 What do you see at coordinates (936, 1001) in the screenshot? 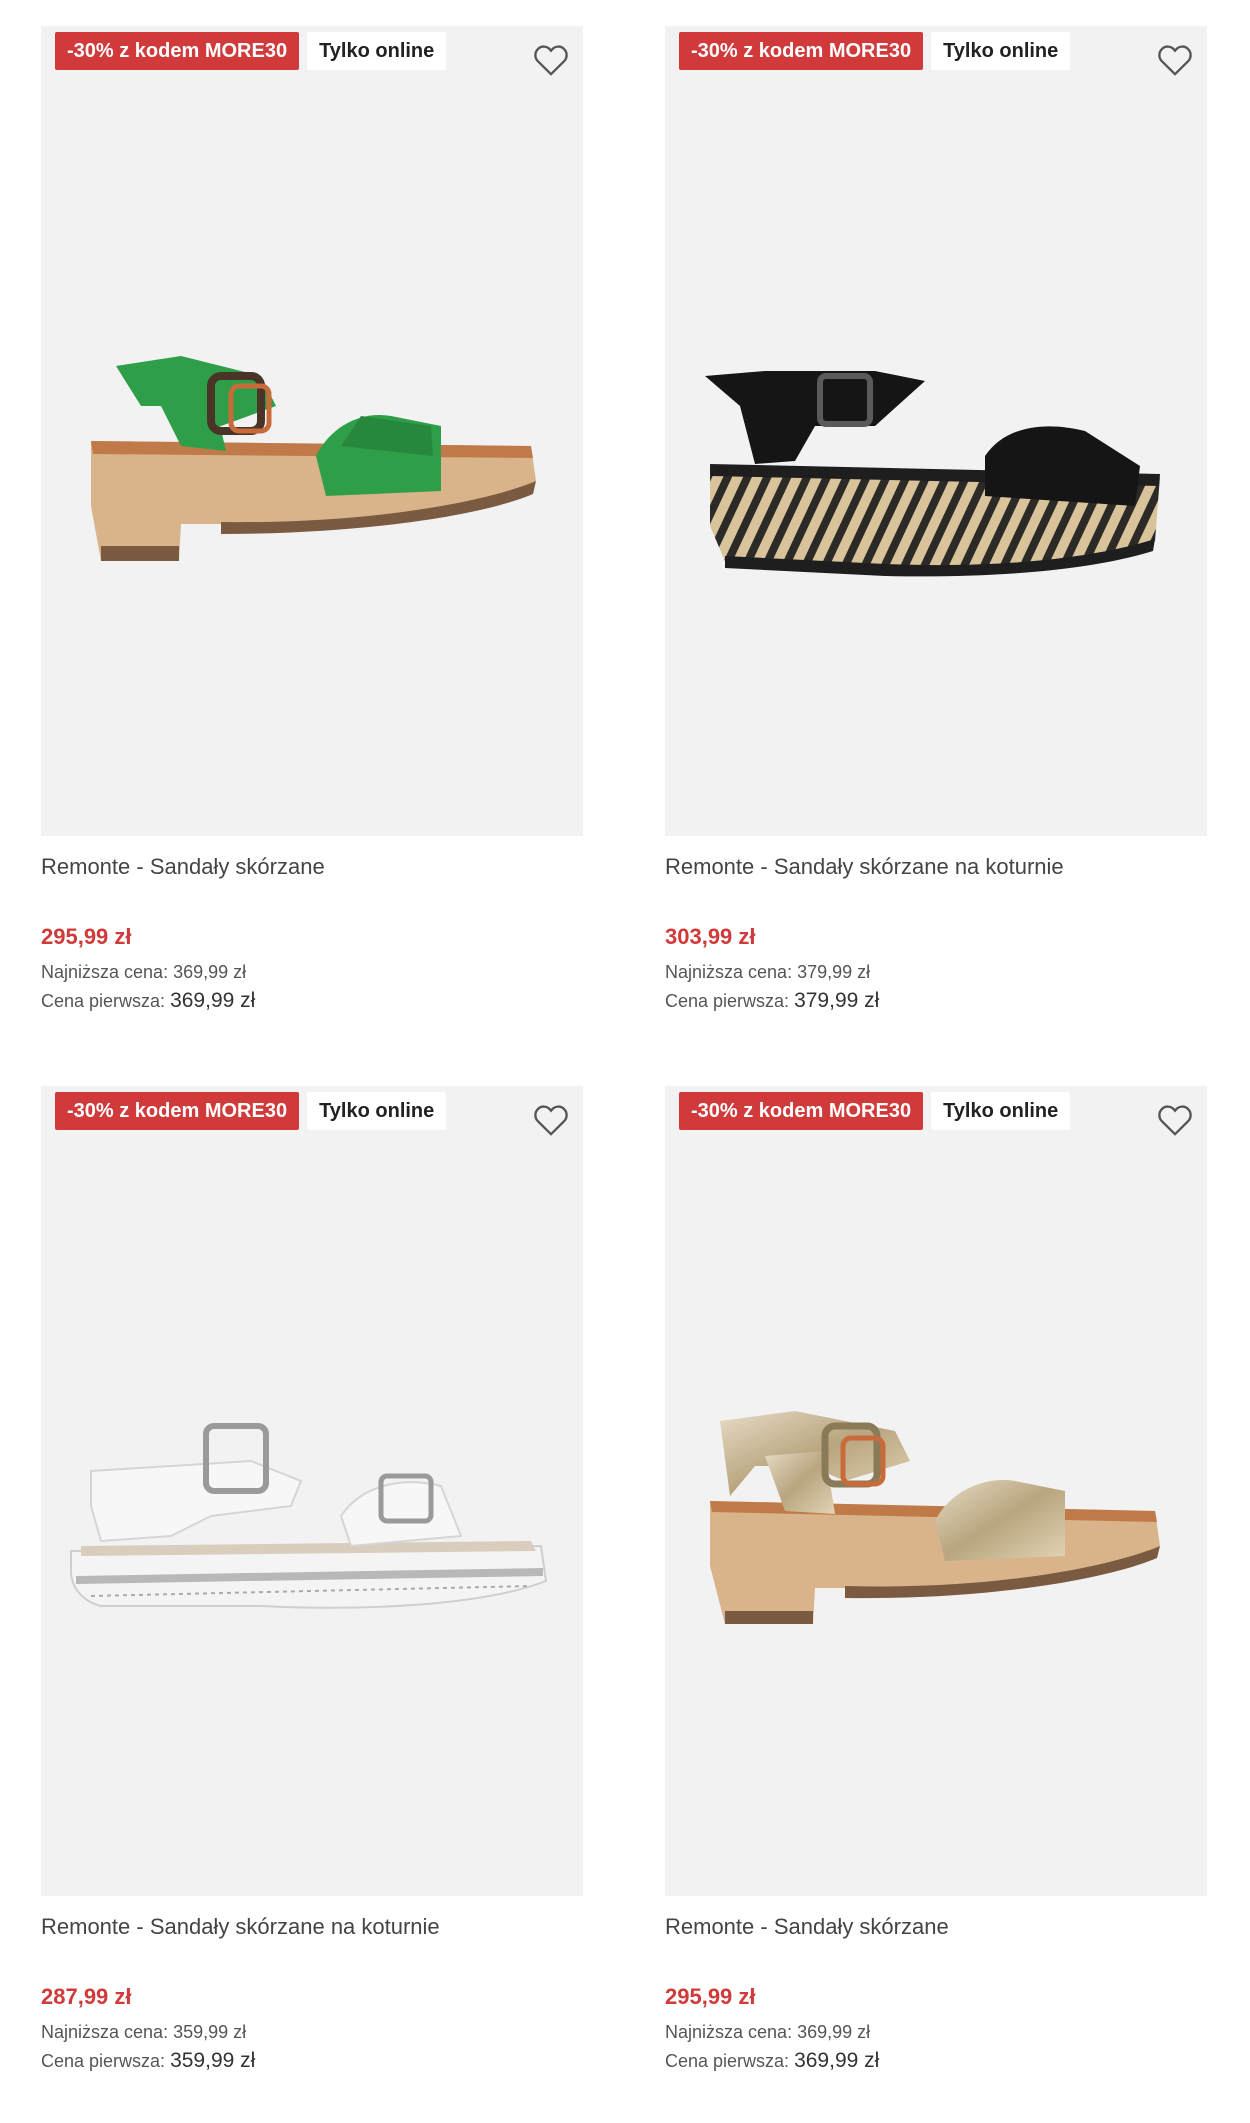
I see `first-price: Cena pierwsza: 379,99 zł` at bounding box center [936, 1001].